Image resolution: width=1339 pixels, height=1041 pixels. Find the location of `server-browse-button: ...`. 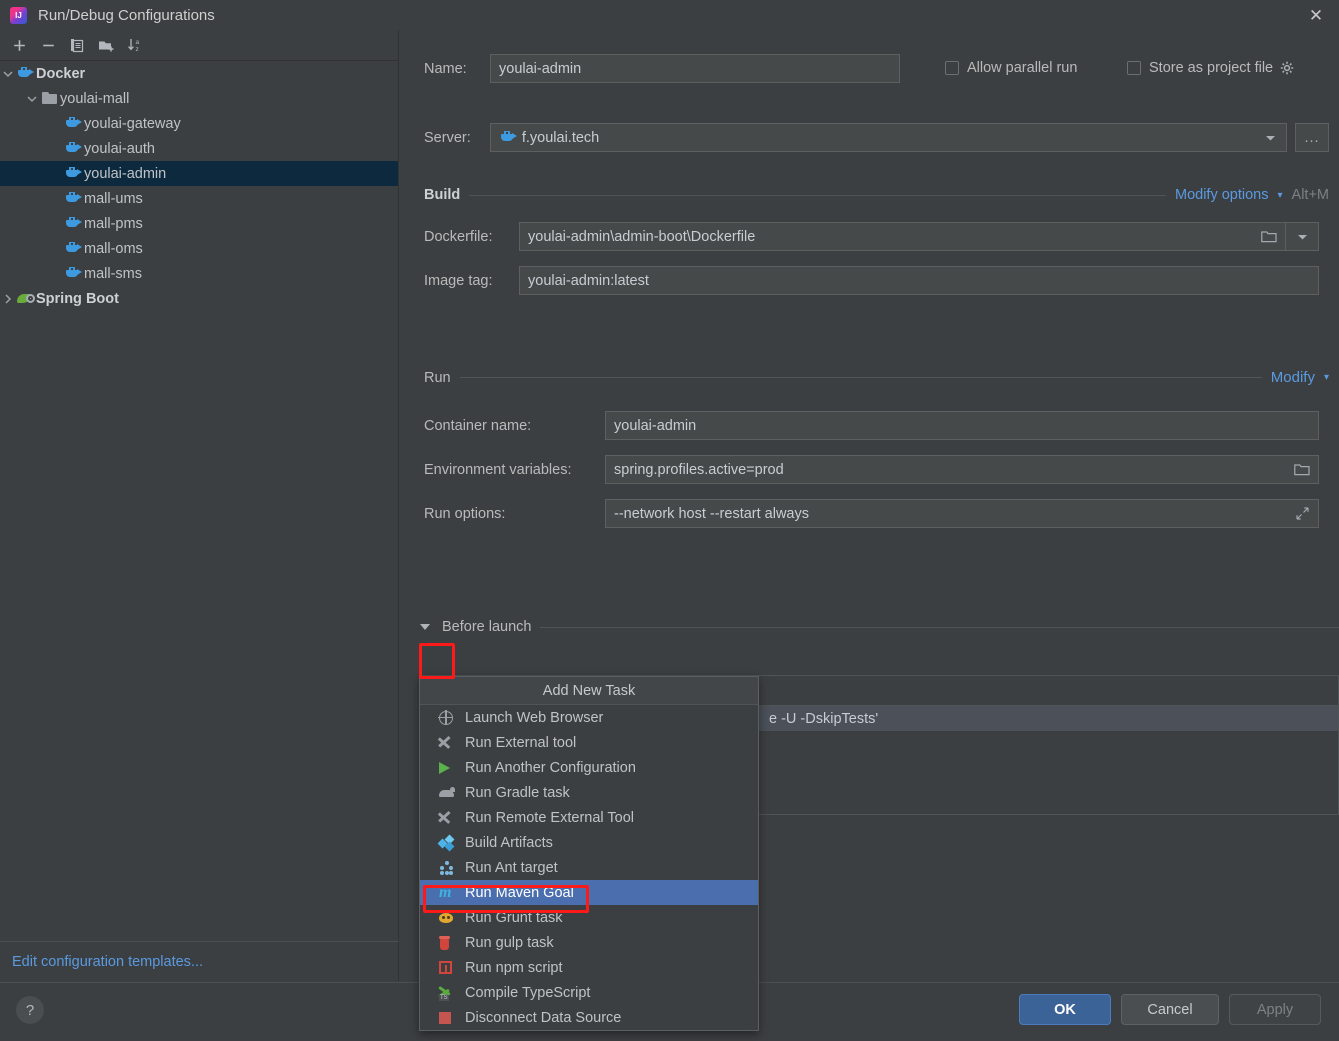

server-browse-button: ... is located at coordinates (1312, 137).